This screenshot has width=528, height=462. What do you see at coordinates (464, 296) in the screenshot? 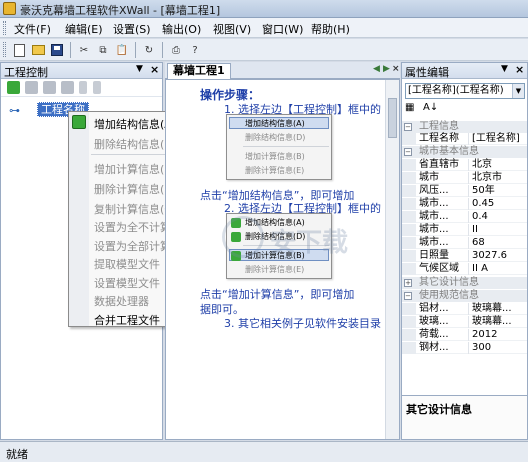
I see `category-code-info: − 使用规范信息` at bounding box center [464, 296].